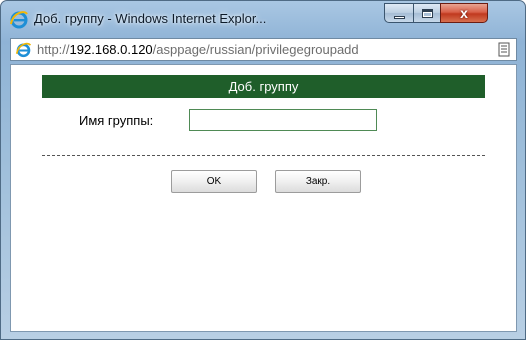 The height and width of the screenshot is (340, 526). Describe the element at coordinates (19, 19) in the screenshot. I see `ie-logo-icon` at that location.